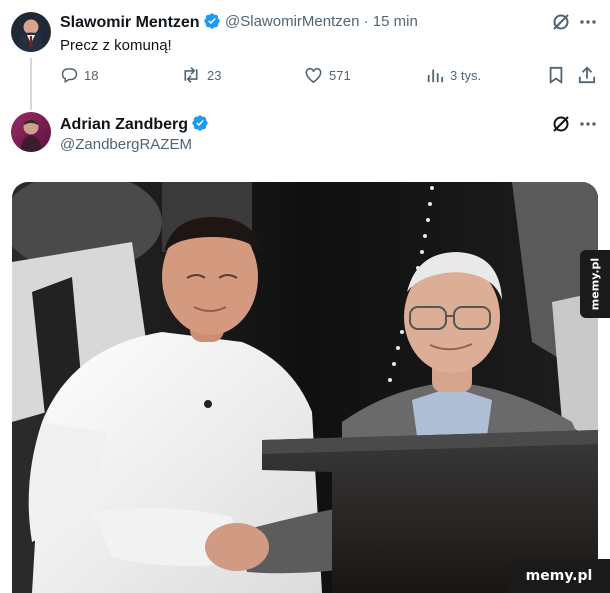 This screenshot has width=610, height=593. I want to click on bookmark-icon, so click(556, 75).